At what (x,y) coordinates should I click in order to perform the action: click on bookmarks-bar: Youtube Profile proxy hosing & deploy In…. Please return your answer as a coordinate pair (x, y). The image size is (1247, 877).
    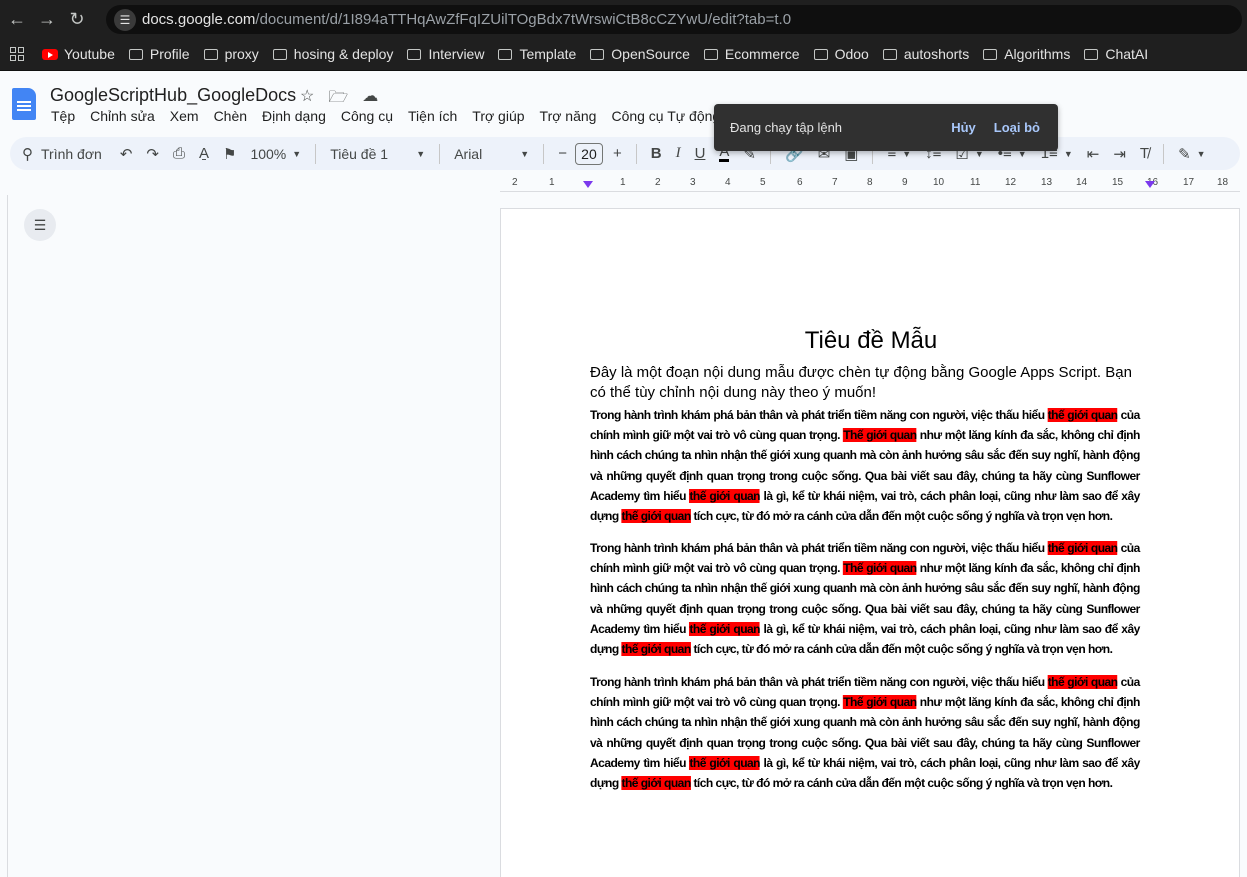
    Looking at the image, I should click on (623, 54).